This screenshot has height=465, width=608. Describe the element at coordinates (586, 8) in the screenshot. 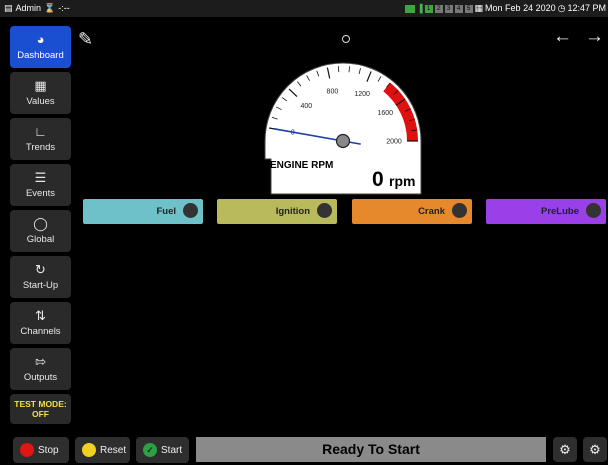

I see `time-text: 12:47 PM` at that location.